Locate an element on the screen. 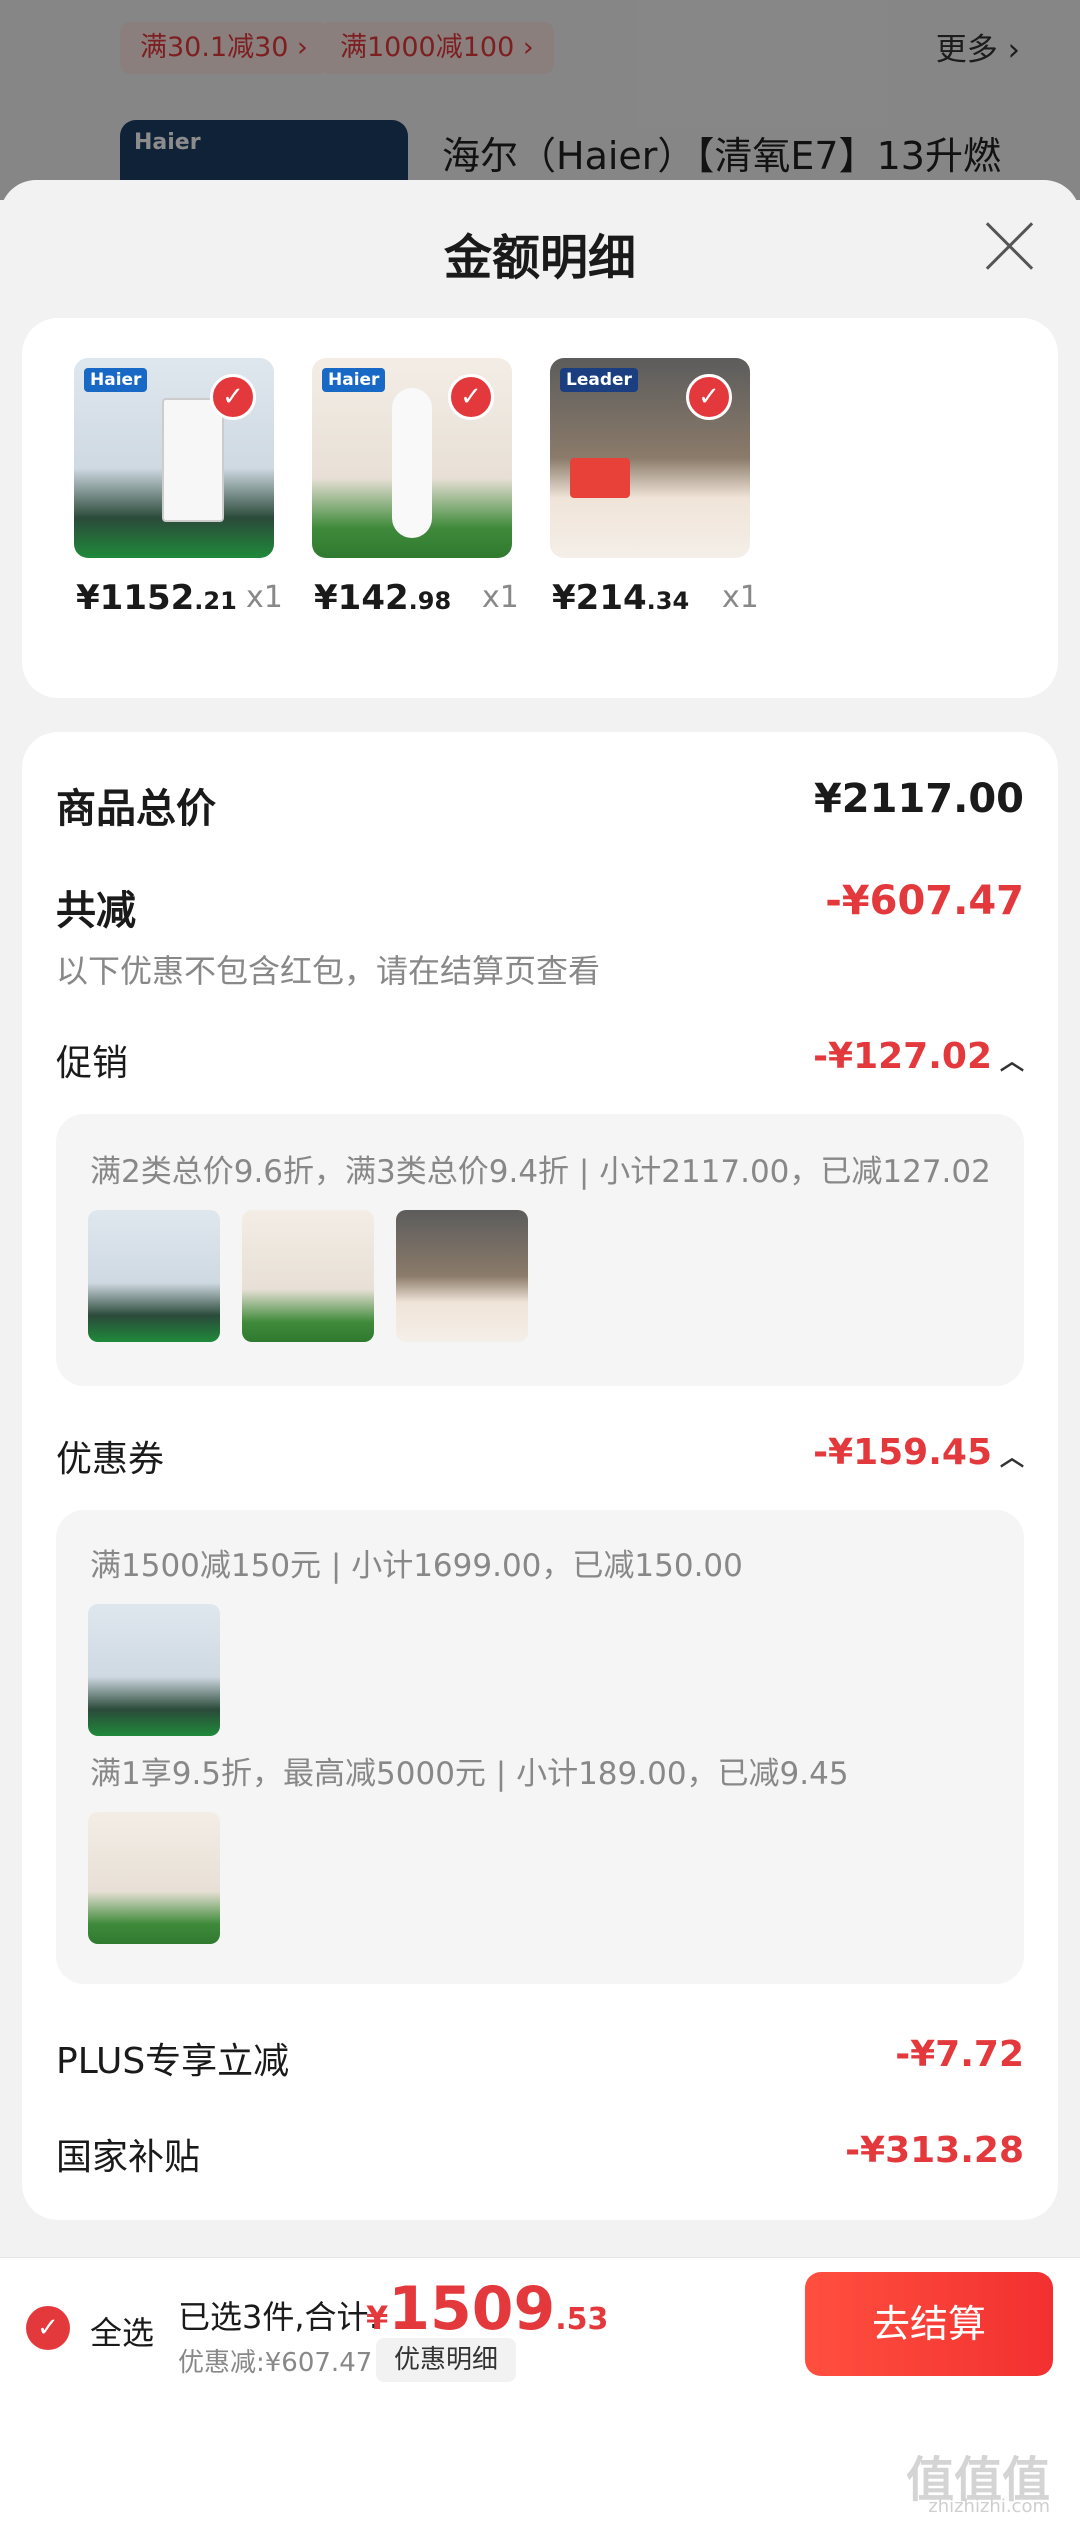 Image resolution: width=1080 pixels, height=2521 pixels. product-image: Leader ✓ is located at coordinates (650, 458).